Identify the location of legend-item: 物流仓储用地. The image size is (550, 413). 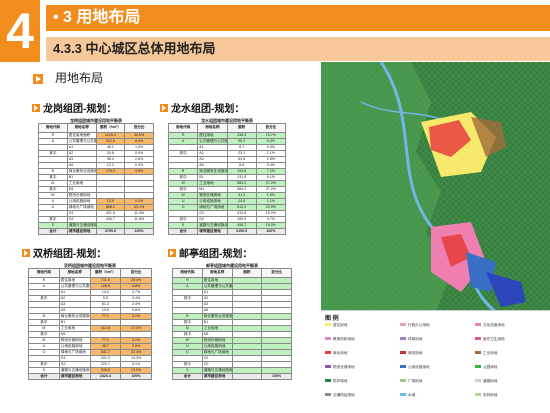
(340, 367).